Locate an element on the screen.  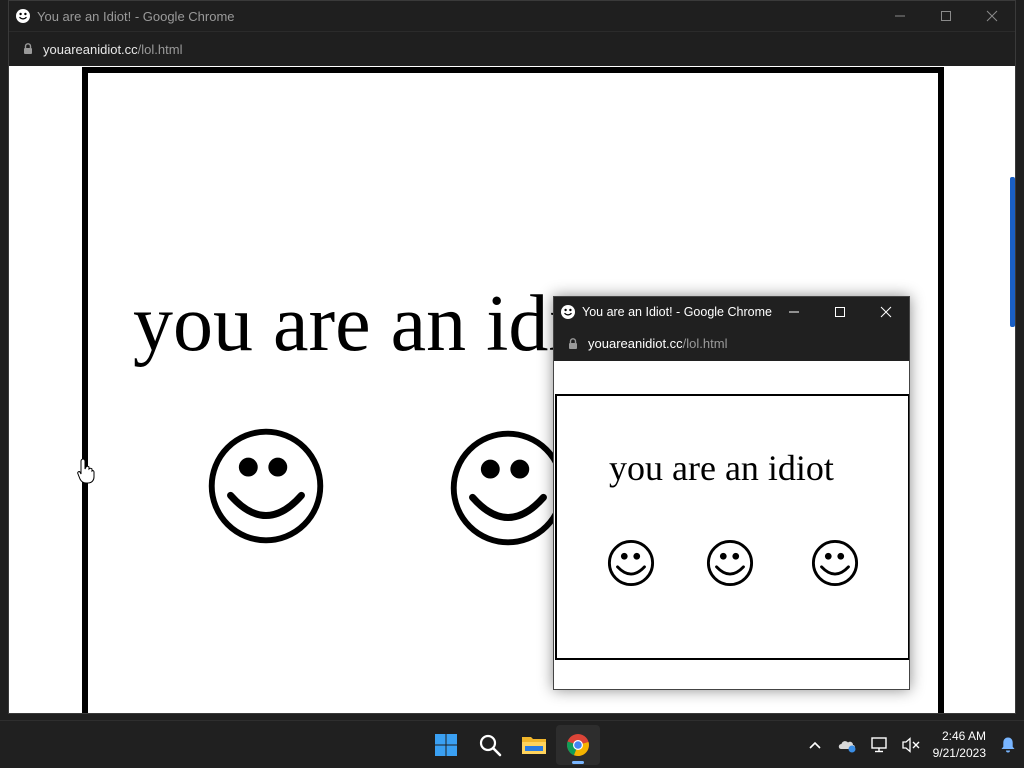
onedrive-icon is located at coordinates (847, 747).